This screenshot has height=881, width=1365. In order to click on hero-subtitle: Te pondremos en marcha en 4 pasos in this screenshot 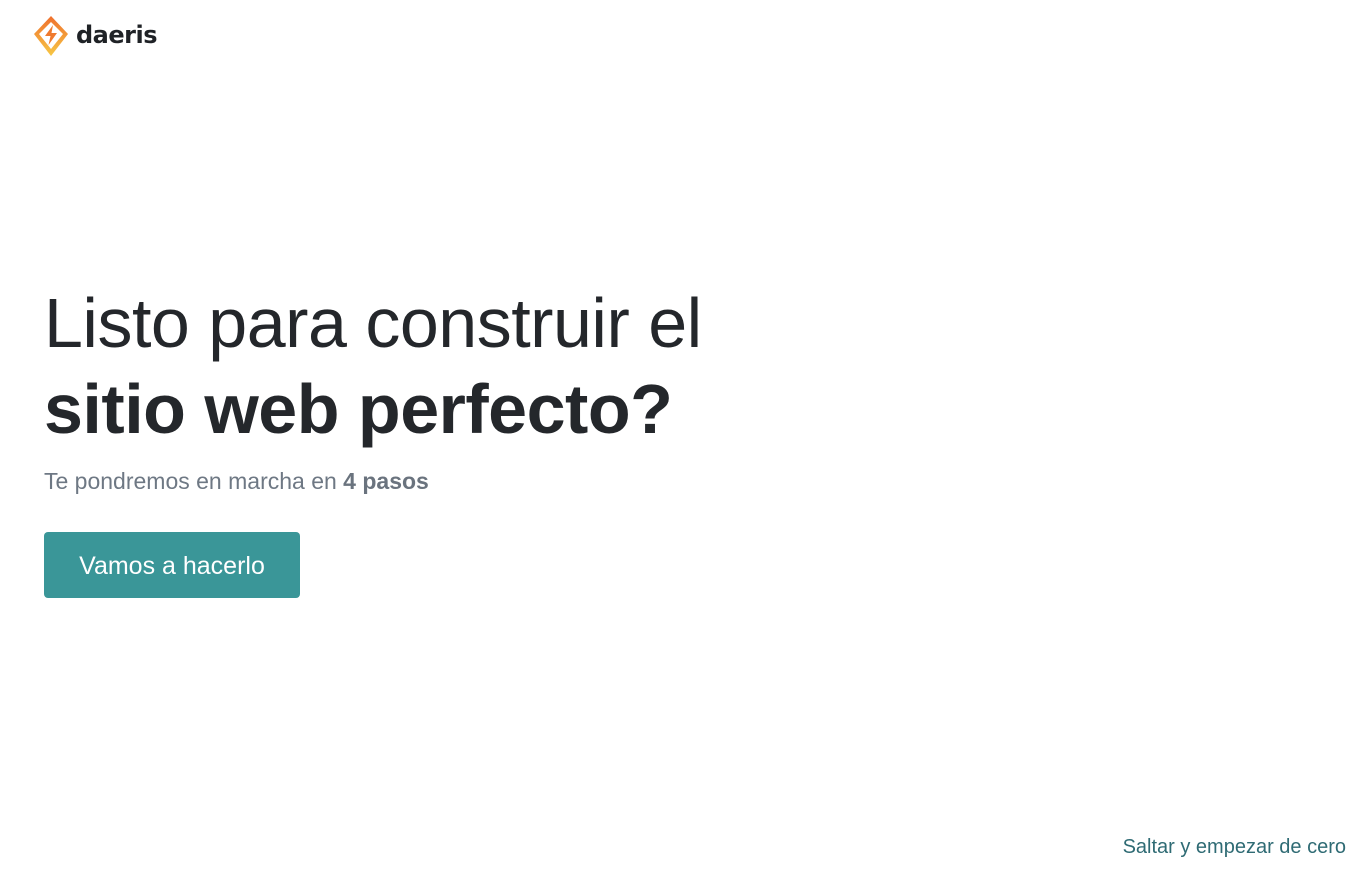, I will do `click(373, 481)`.